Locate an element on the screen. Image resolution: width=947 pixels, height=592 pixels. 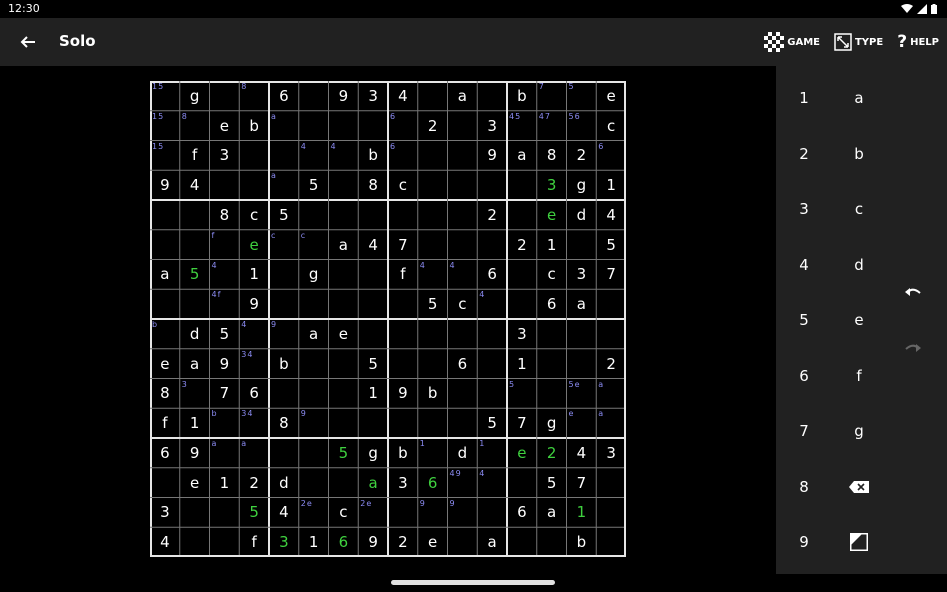
board-cell: 45 is located at coordinates (522, 126).